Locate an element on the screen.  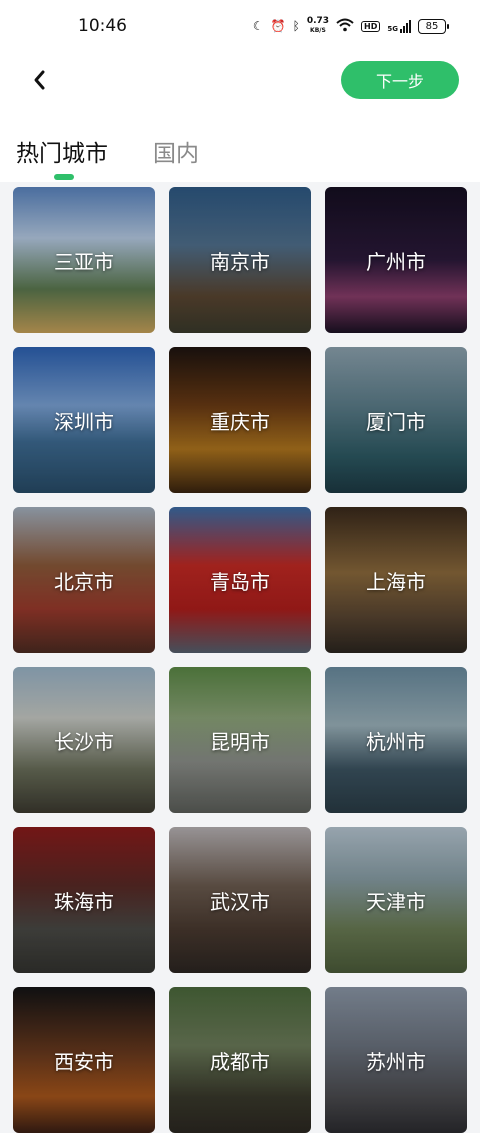
status-time: 10:46 is located at coordinates (102, 26).